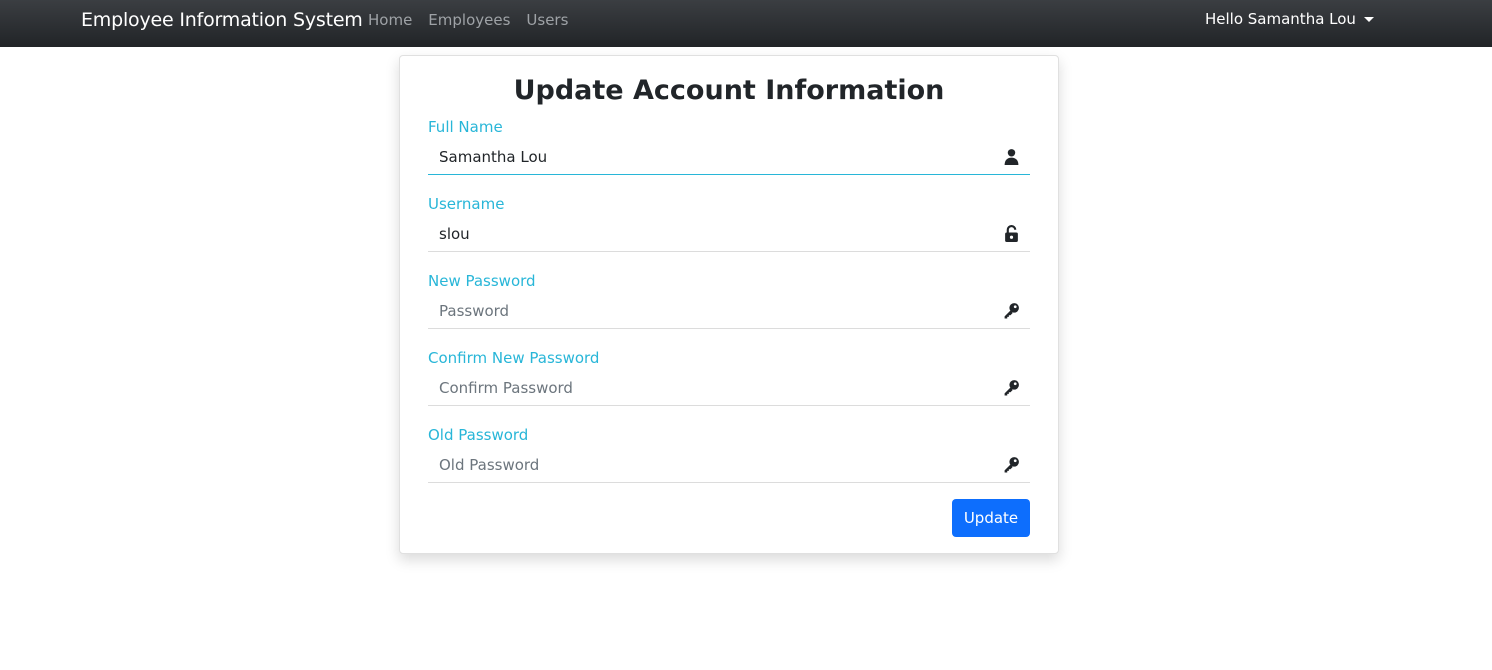 The height and width of the screenshot is (670, 1492). Describe the element at coordinates (514, 358) in the screenshot. I see `confirm-password-label: Confirm New Password` at that location.